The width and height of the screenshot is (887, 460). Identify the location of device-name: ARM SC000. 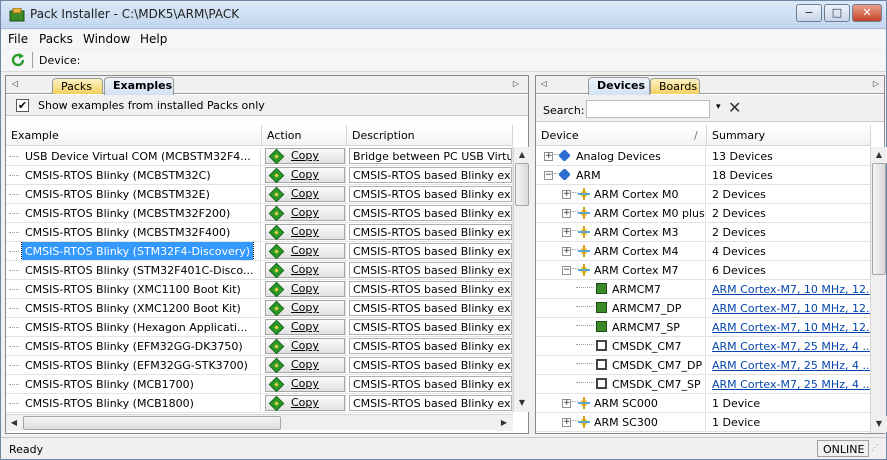
(626, 402).